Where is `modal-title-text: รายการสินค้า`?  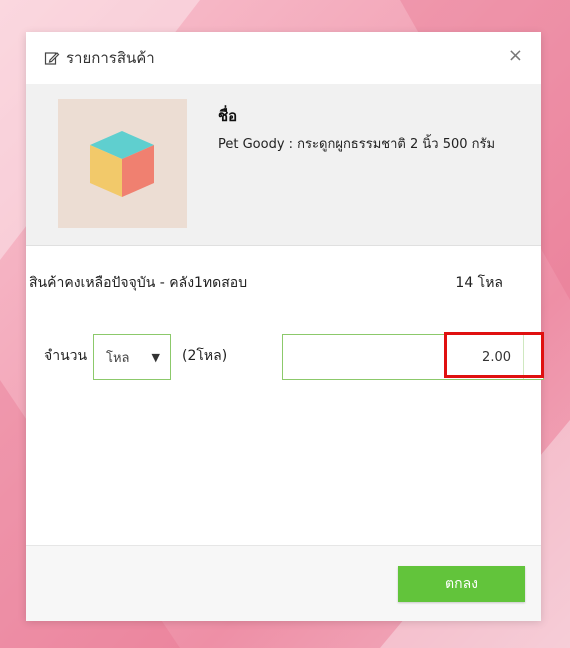 modal-title-text: รายการสินค้า is located at coordinates (110, 58).